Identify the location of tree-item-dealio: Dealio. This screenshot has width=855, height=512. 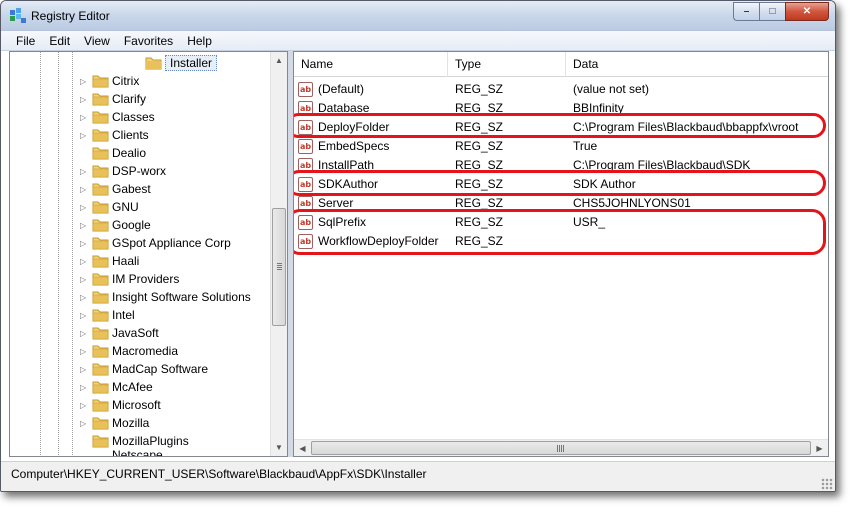
(142, 153).